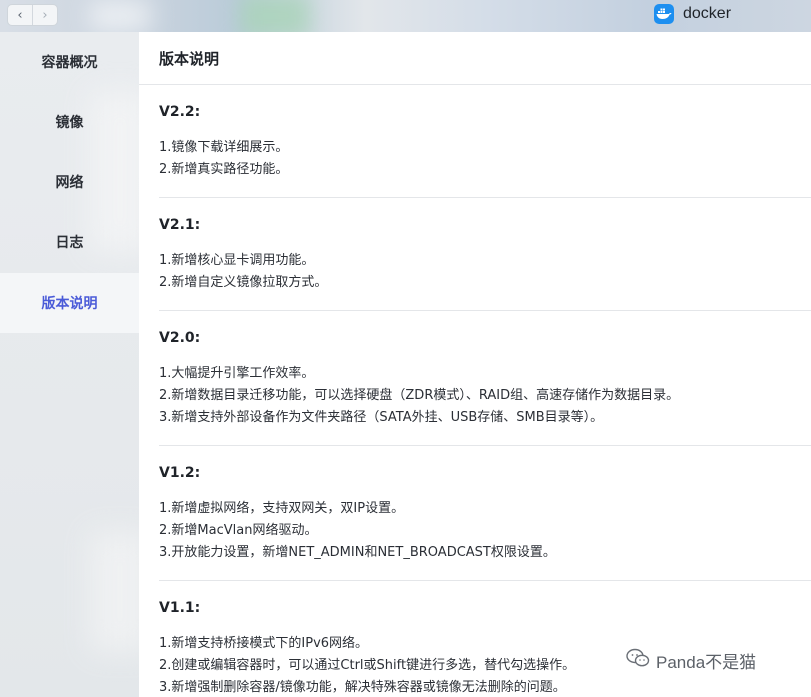 This screenshot has height=697, width=811. Describe the element at coordinates (362, 687) in the screenshot. I see `version-note: 3.新增强制删除容器/镜像功能，解决特殊容器或镜像无法删除的问题。` at that location.